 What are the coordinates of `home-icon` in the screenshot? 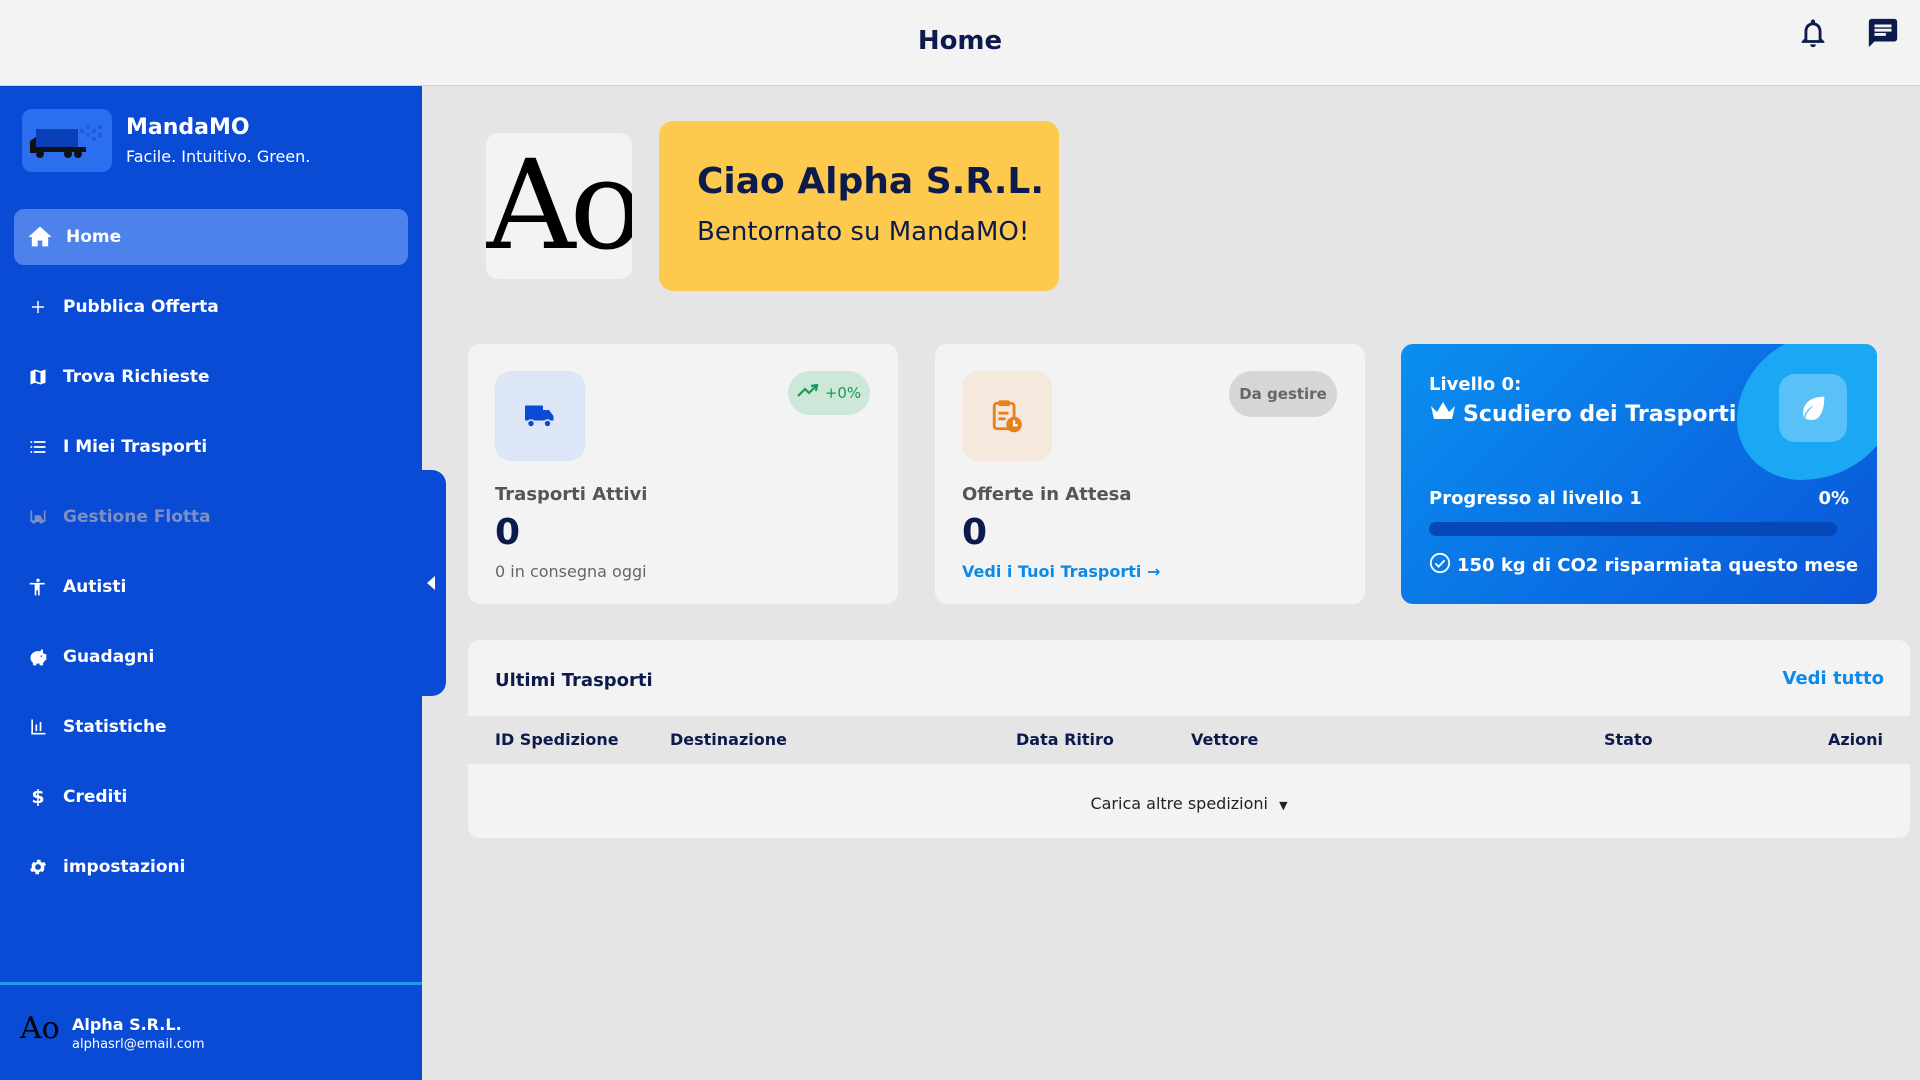 It's located at (40, 237).